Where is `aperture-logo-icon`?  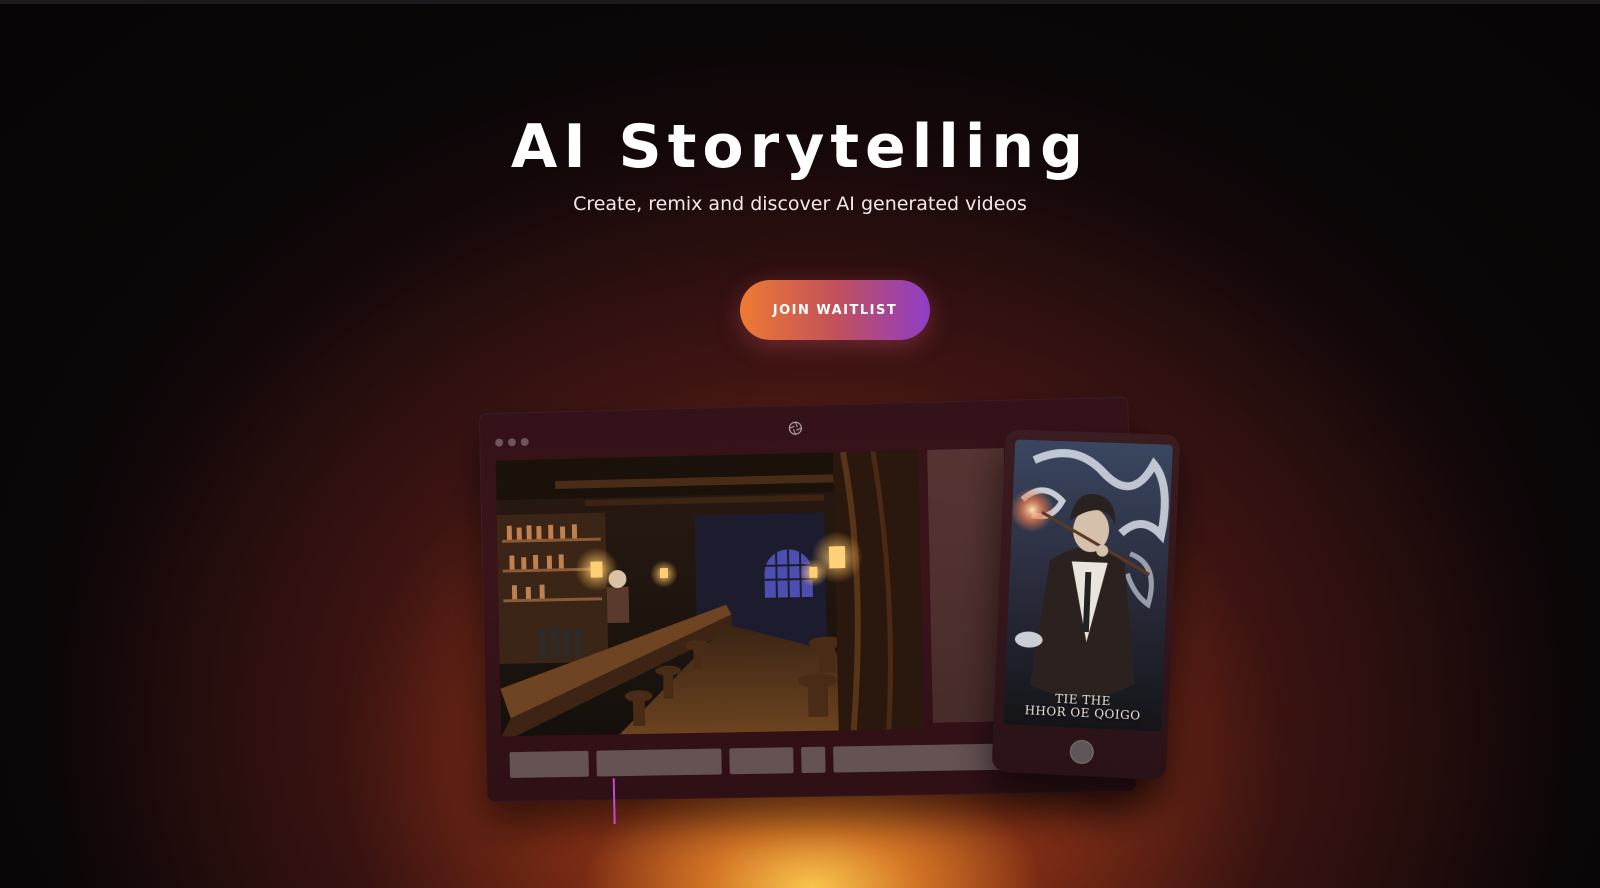 aperture-logo-icon is located at coordinates (795, 428).